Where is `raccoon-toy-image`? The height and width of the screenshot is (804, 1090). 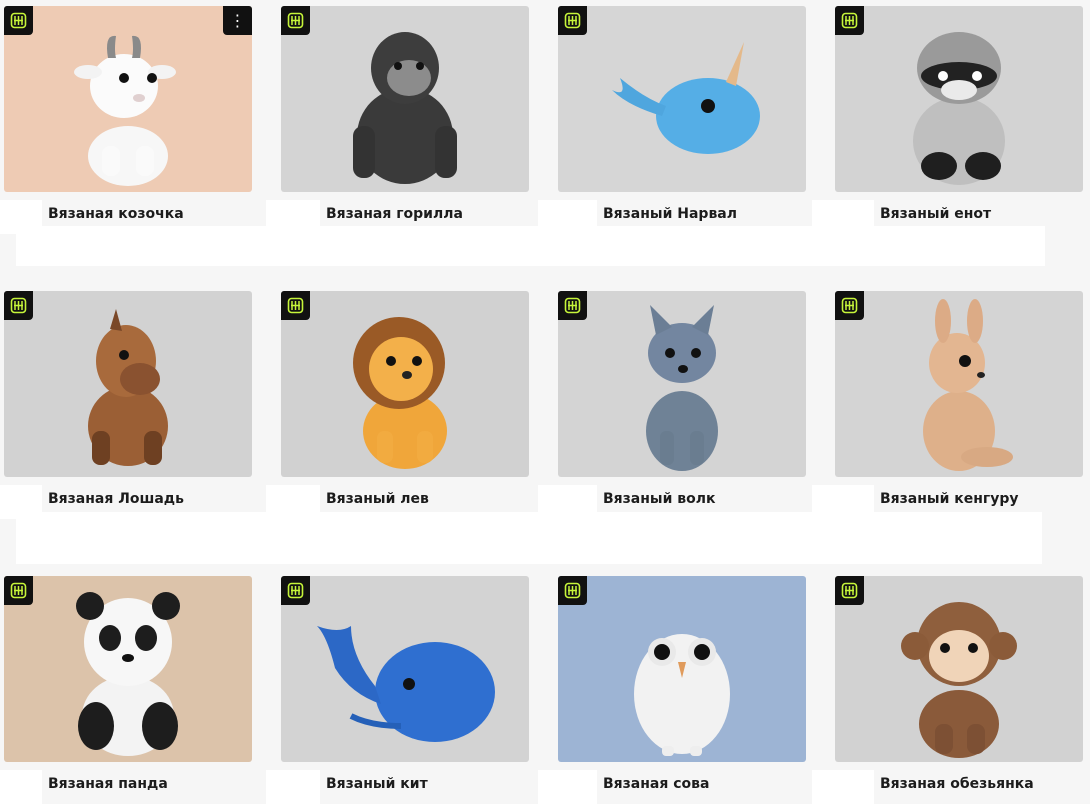 raccoon-toy-image is located at coordinates (959, 108).